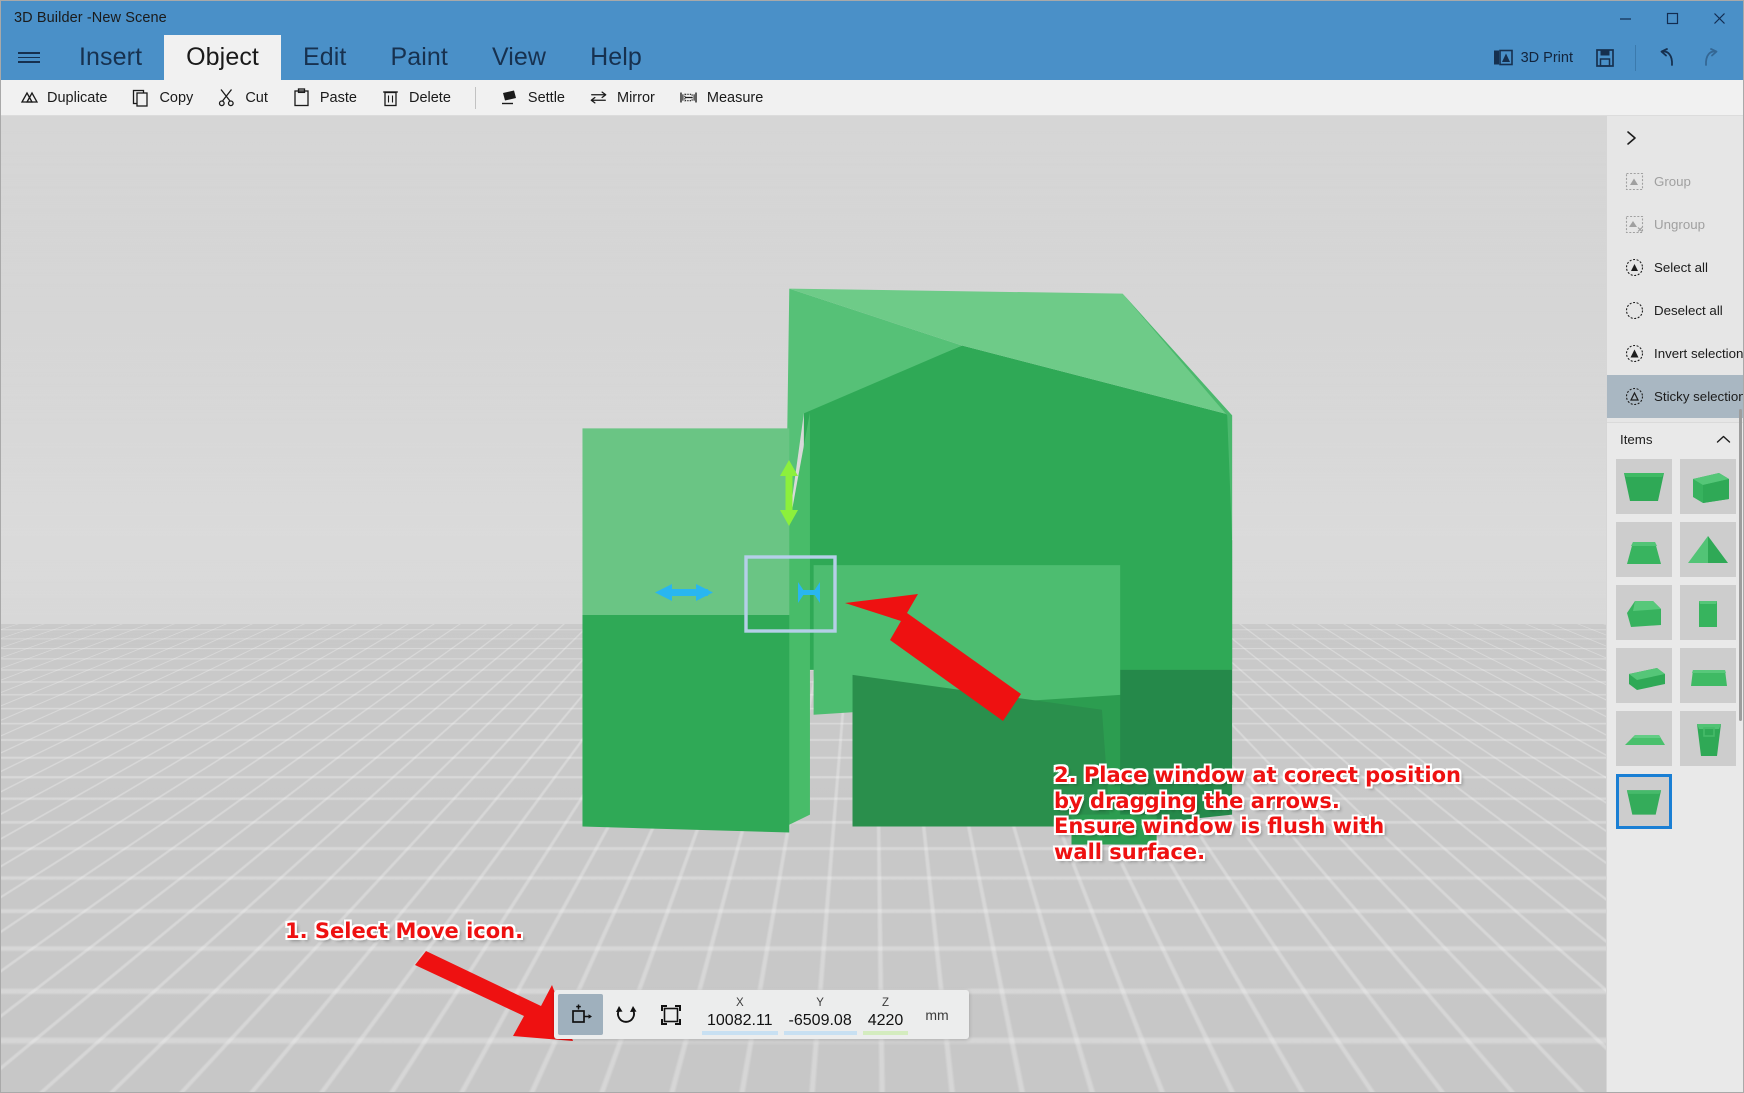  What do you see at coordinates (885, 1032) in the screenshot?
I see `coordinate-z-underline` at bounding box center [885, 1032].